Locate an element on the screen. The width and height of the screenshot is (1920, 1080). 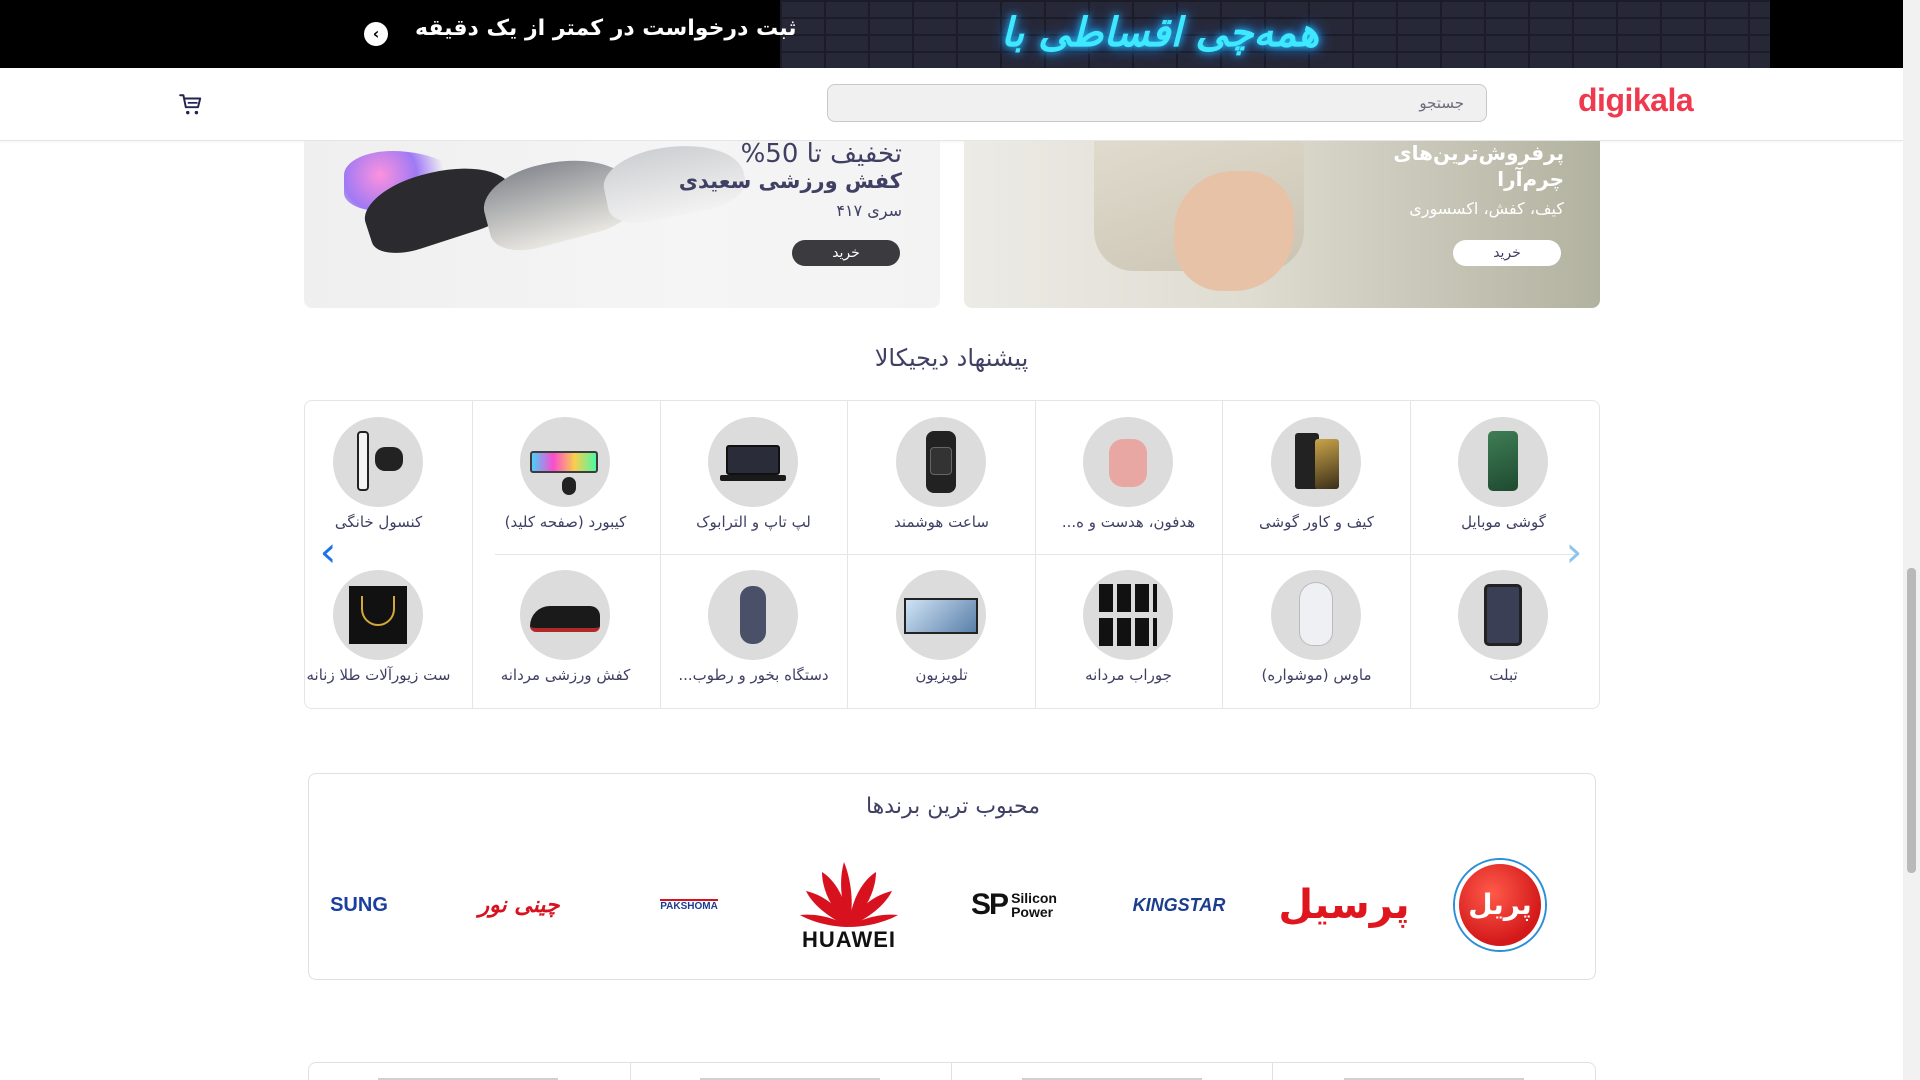
huawei-flower-icon is located at coordinates (849, 894).